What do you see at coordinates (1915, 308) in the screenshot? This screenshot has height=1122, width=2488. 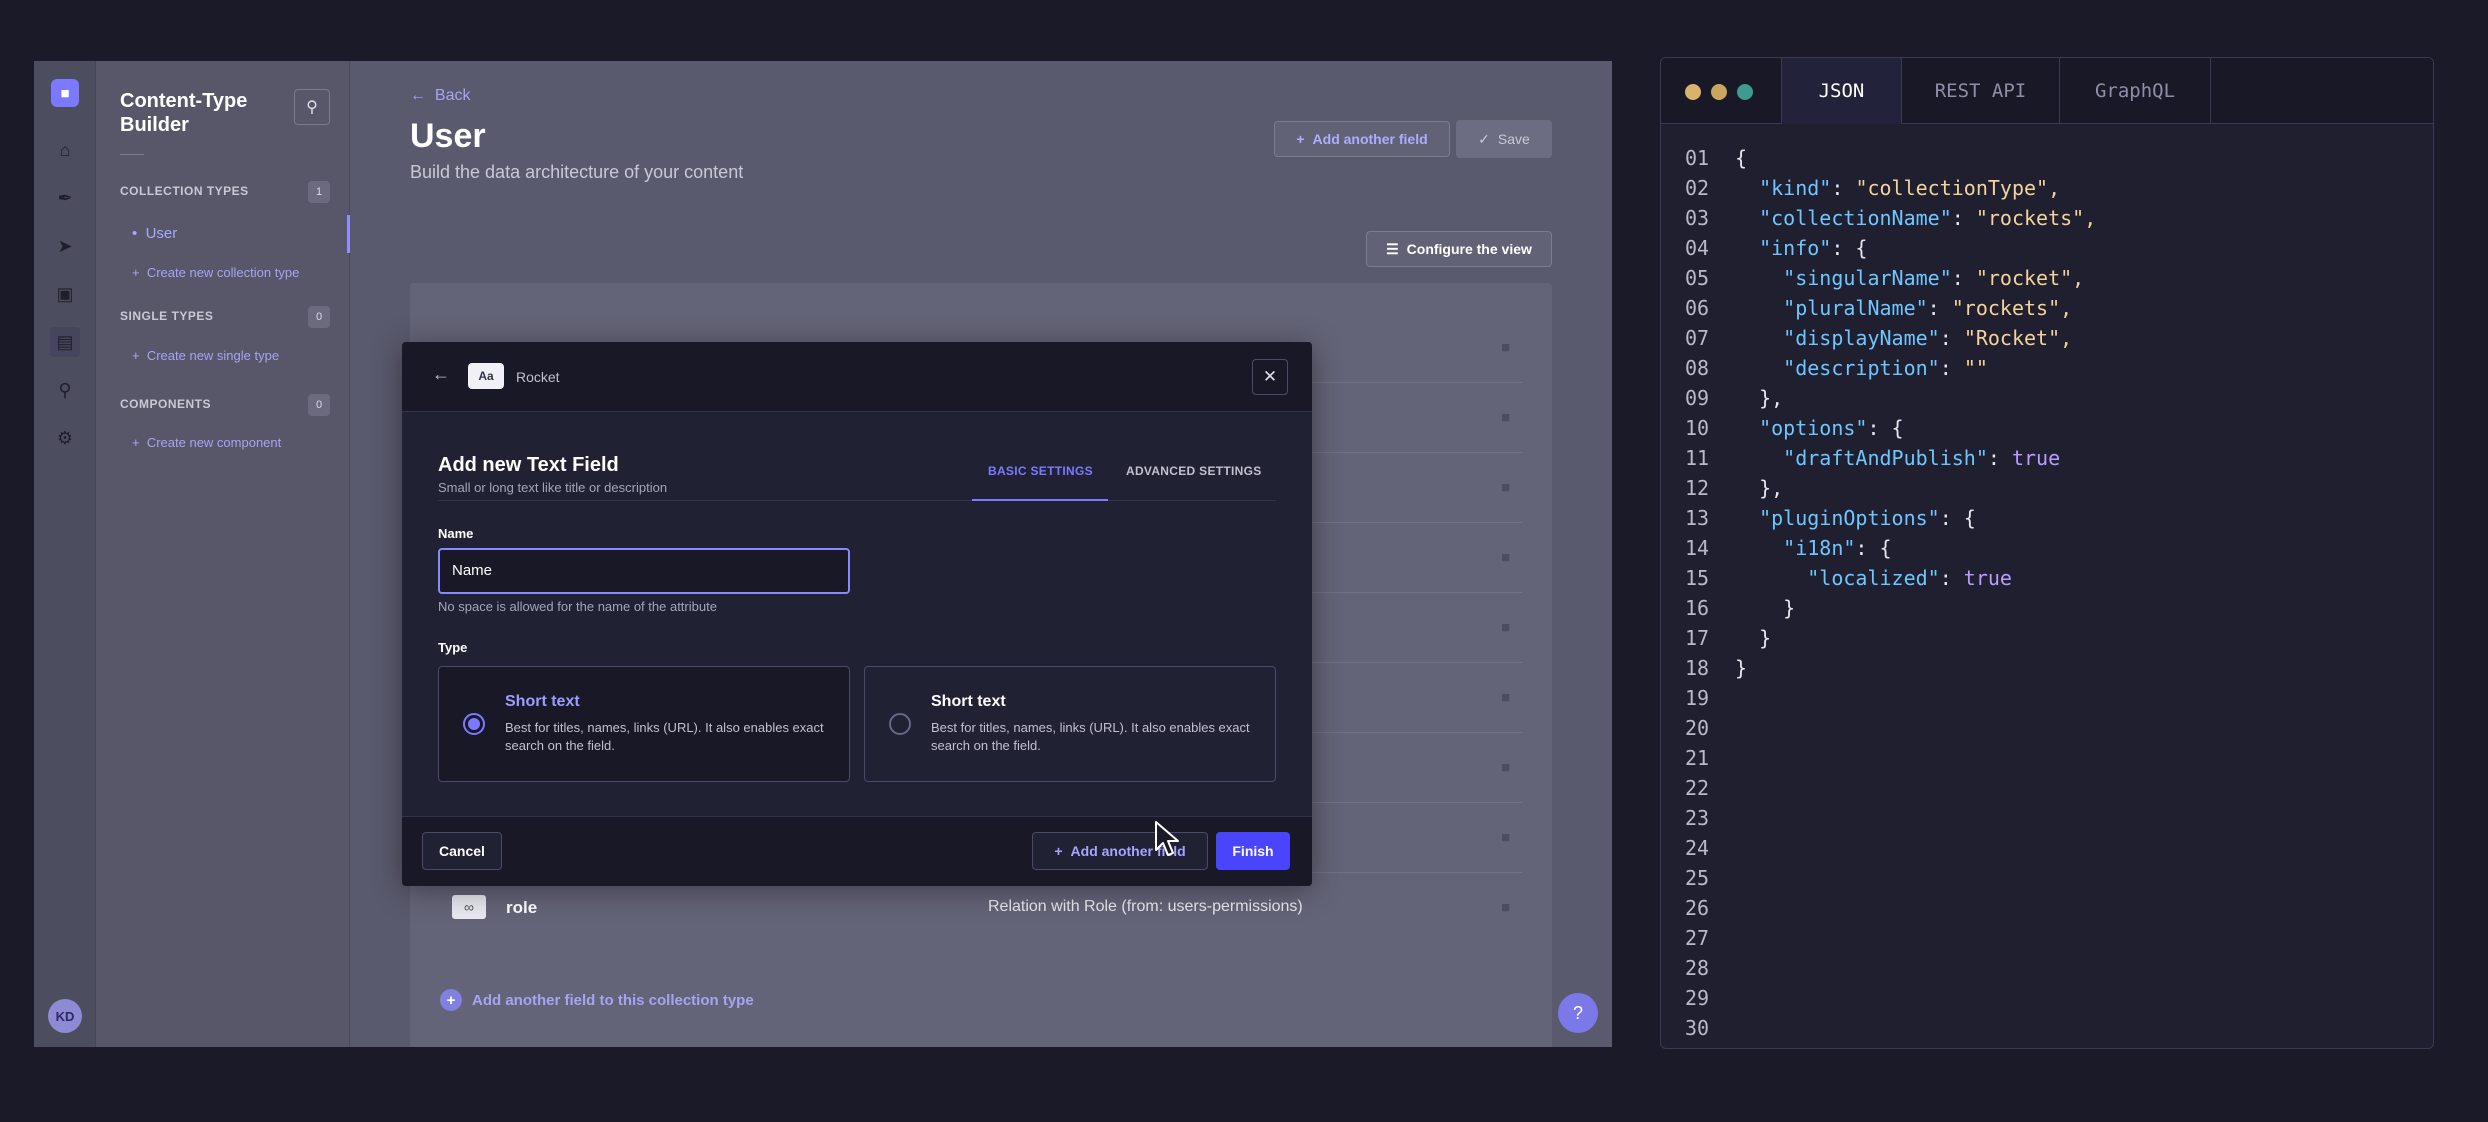 I see `code-line: "pluralName": "rockets",` at bounding box center [1915, 308].